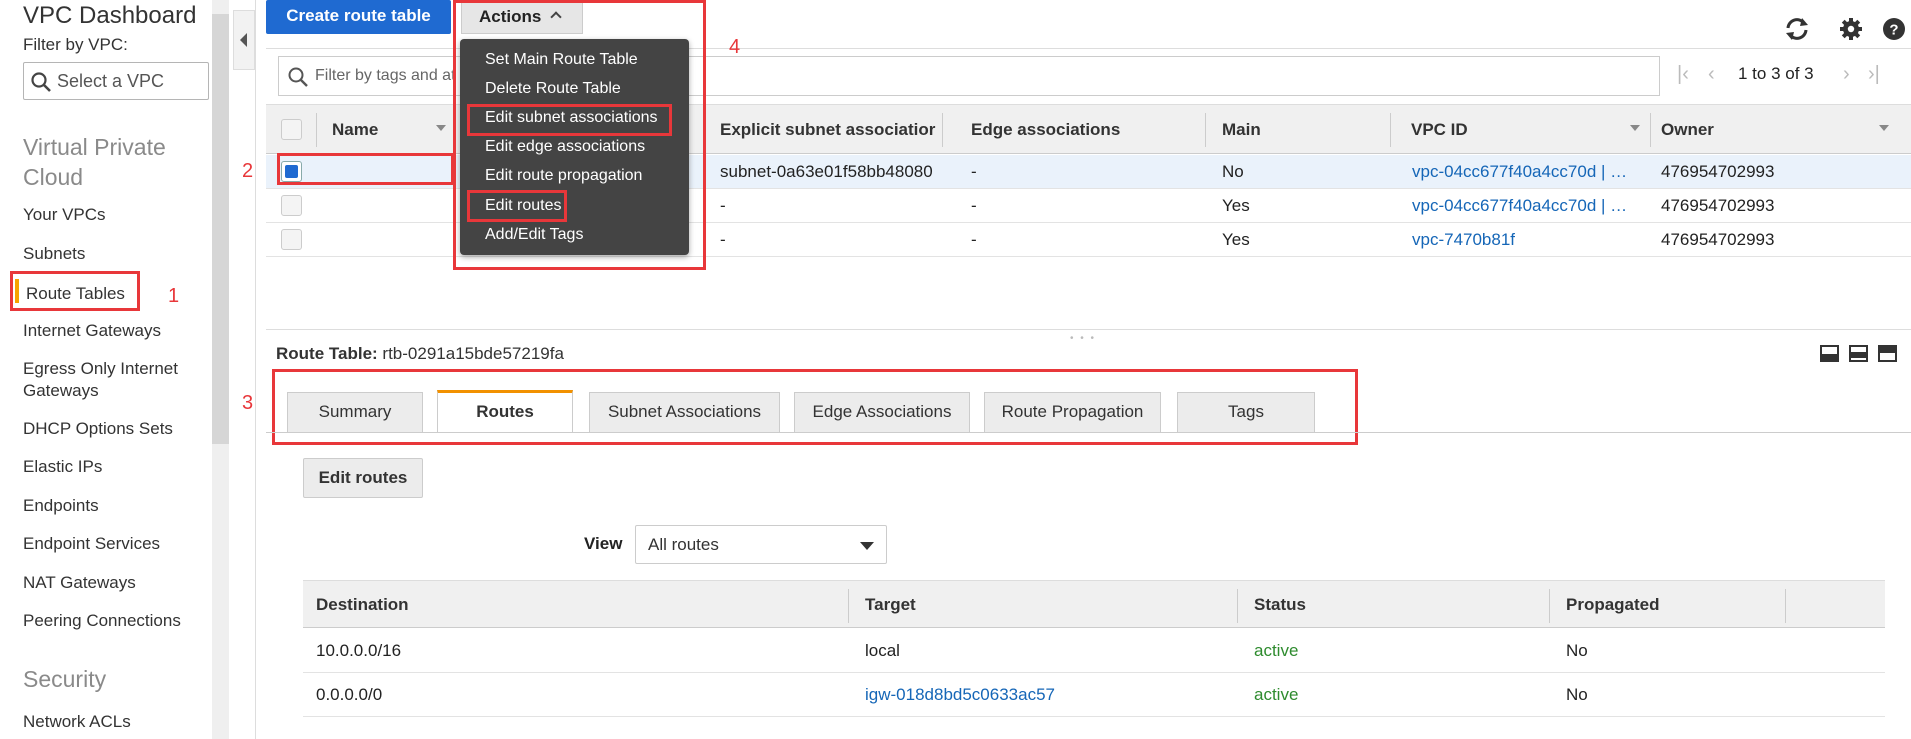 This screenshot has height=739, width=1911. Describe the element at coordinates (723, 239) in the screenshot. I see `explicit-subnet-cell: -` at that location.